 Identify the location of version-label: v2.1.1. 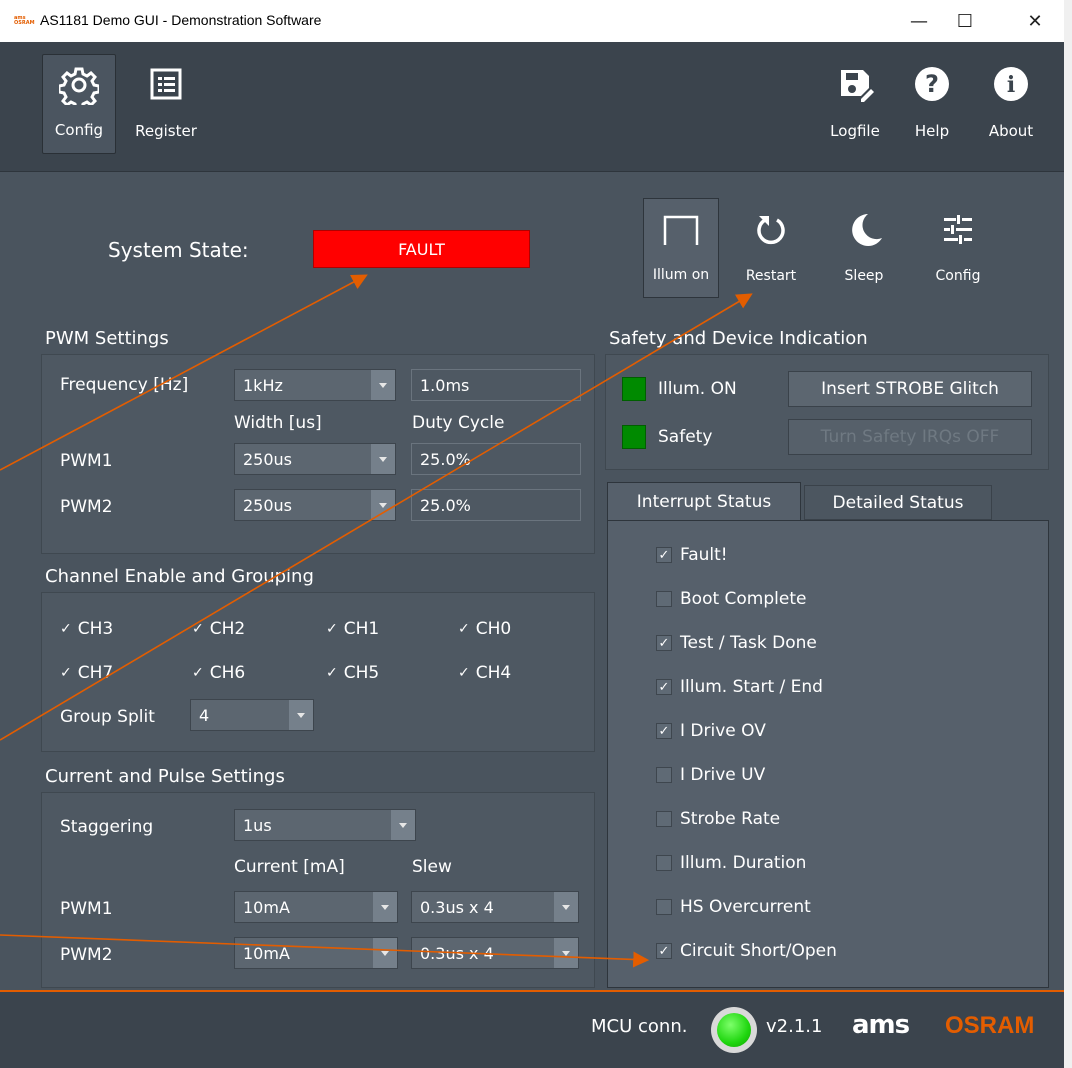
(794, 1026).